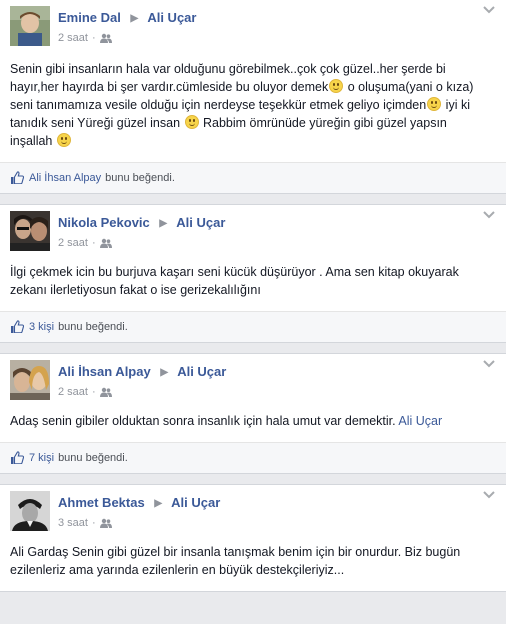  Describe the element at coordinates (41, 458) in the screenshot. I see `likes-link: 7 kişi` at that location.